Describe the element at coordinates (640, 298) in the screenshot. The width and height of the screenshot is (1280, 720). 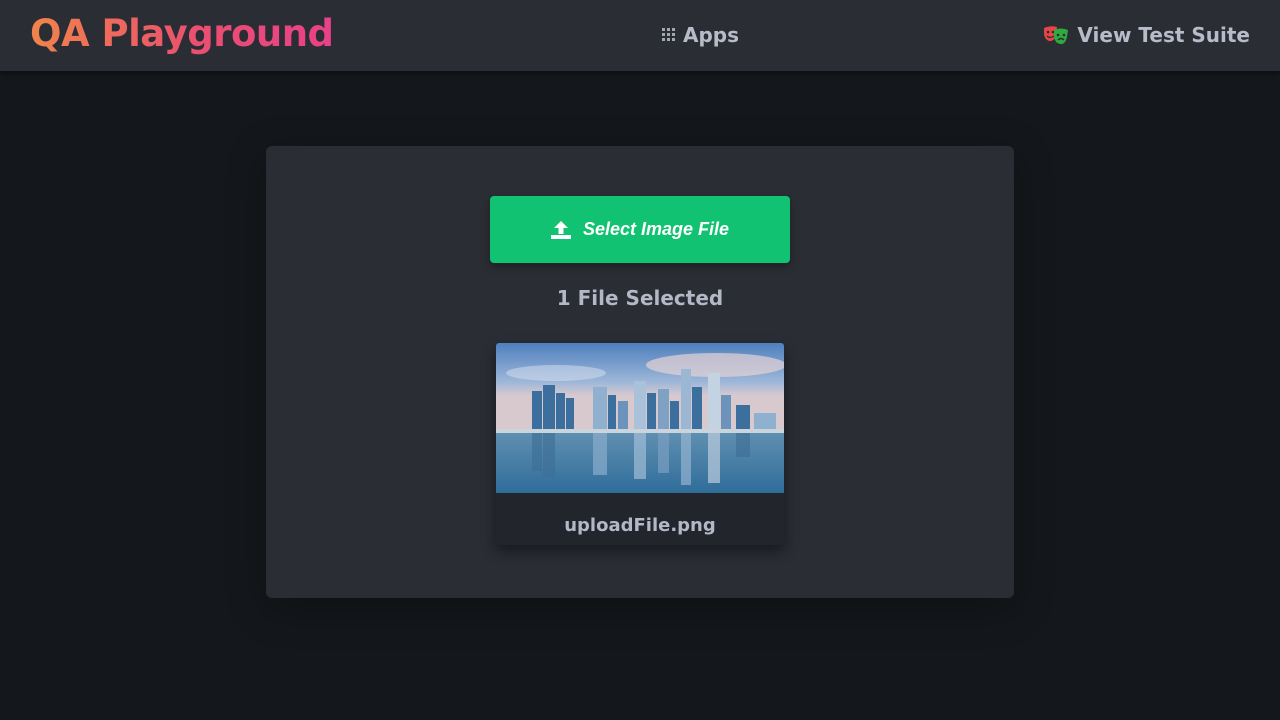
I see `files-selected-status: 1 File Selected` at that location.